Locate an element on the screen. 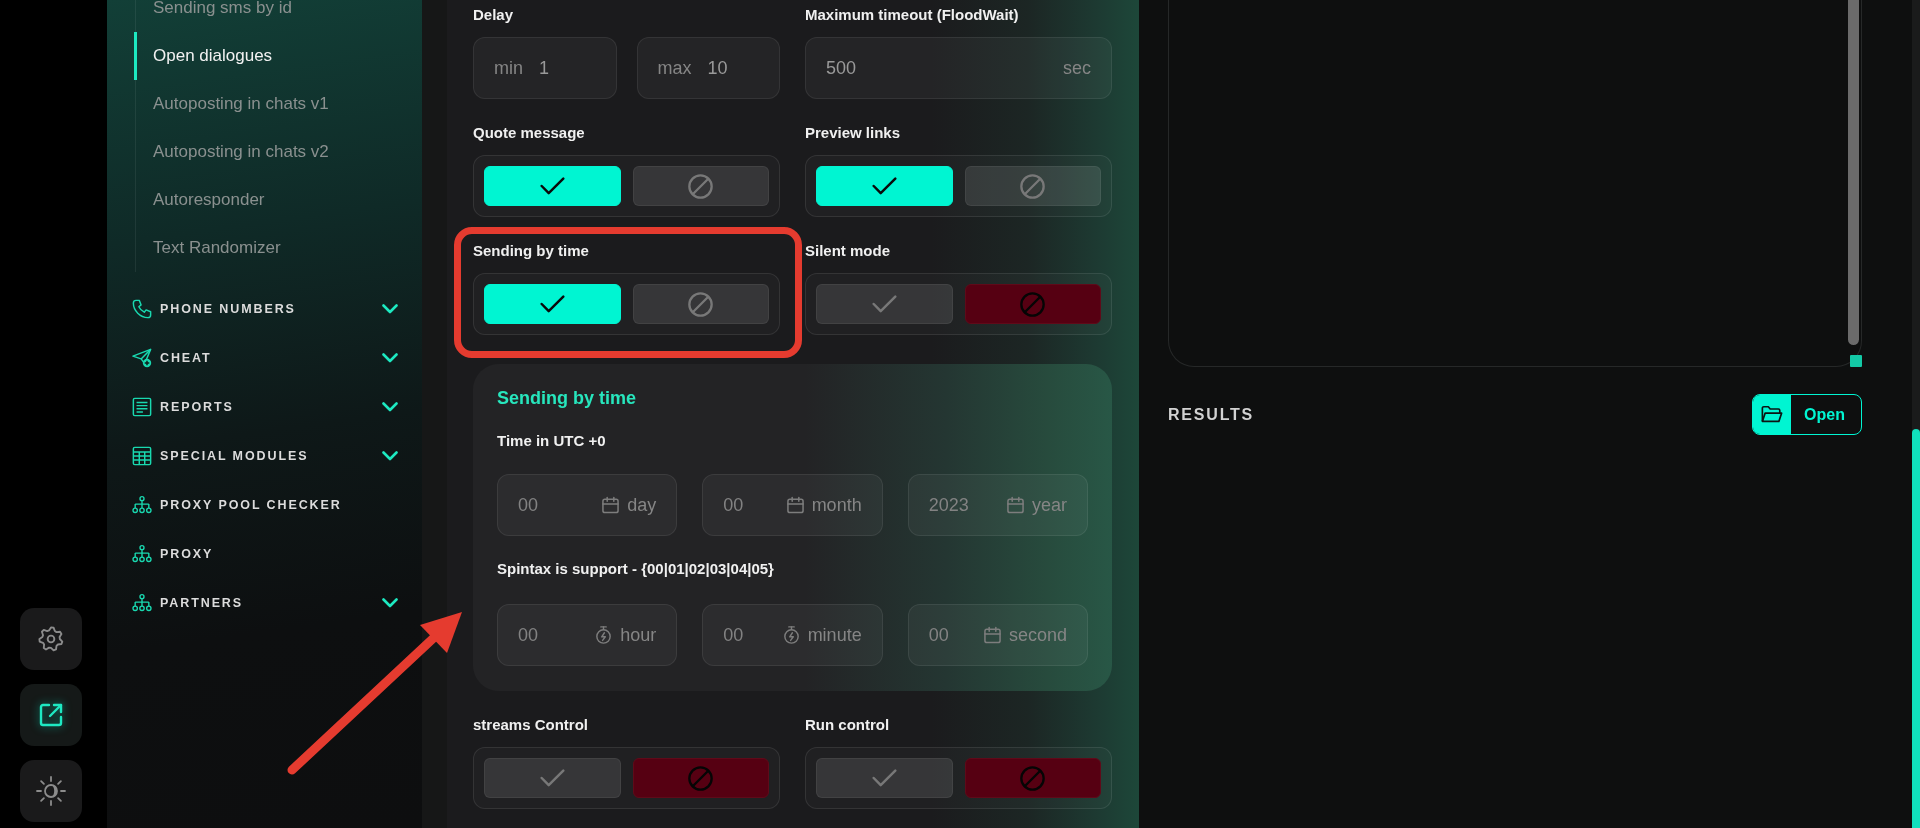 This screenshot has width=1920, height=828. number-input: 1 is located at coordinates (567, 68).